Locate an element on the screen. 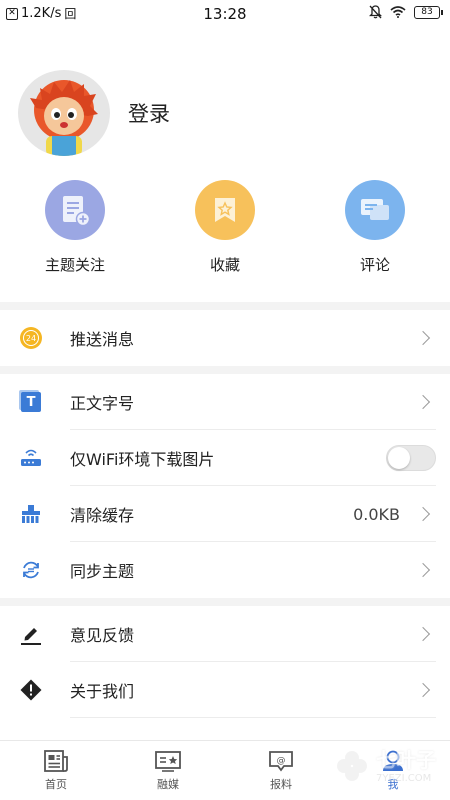 The width and height of the screenshot is (450, 800). row-sync-topics: 同步主题 is located at coordinates (225, 570).